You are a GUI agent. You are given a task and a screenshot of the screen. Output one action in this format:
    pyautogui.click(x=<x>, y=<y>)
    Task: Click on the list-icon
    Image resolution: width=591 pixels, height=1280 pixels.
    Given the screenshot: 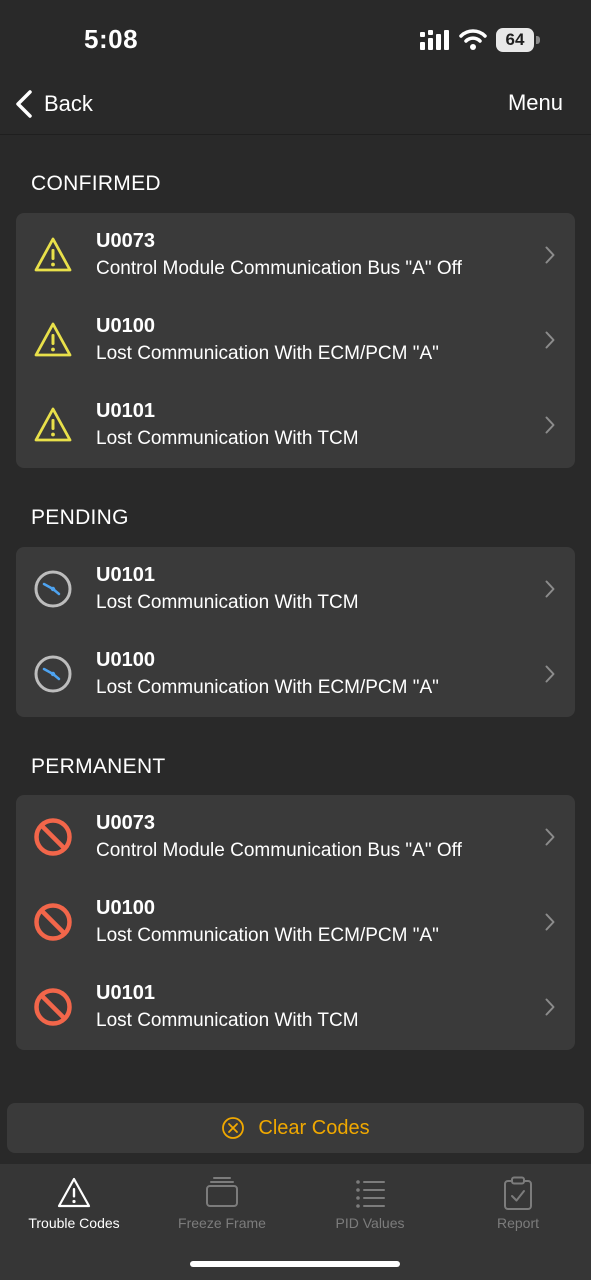 What is the action you would take?
    pyautogui.click(x=370, y=1194)
    